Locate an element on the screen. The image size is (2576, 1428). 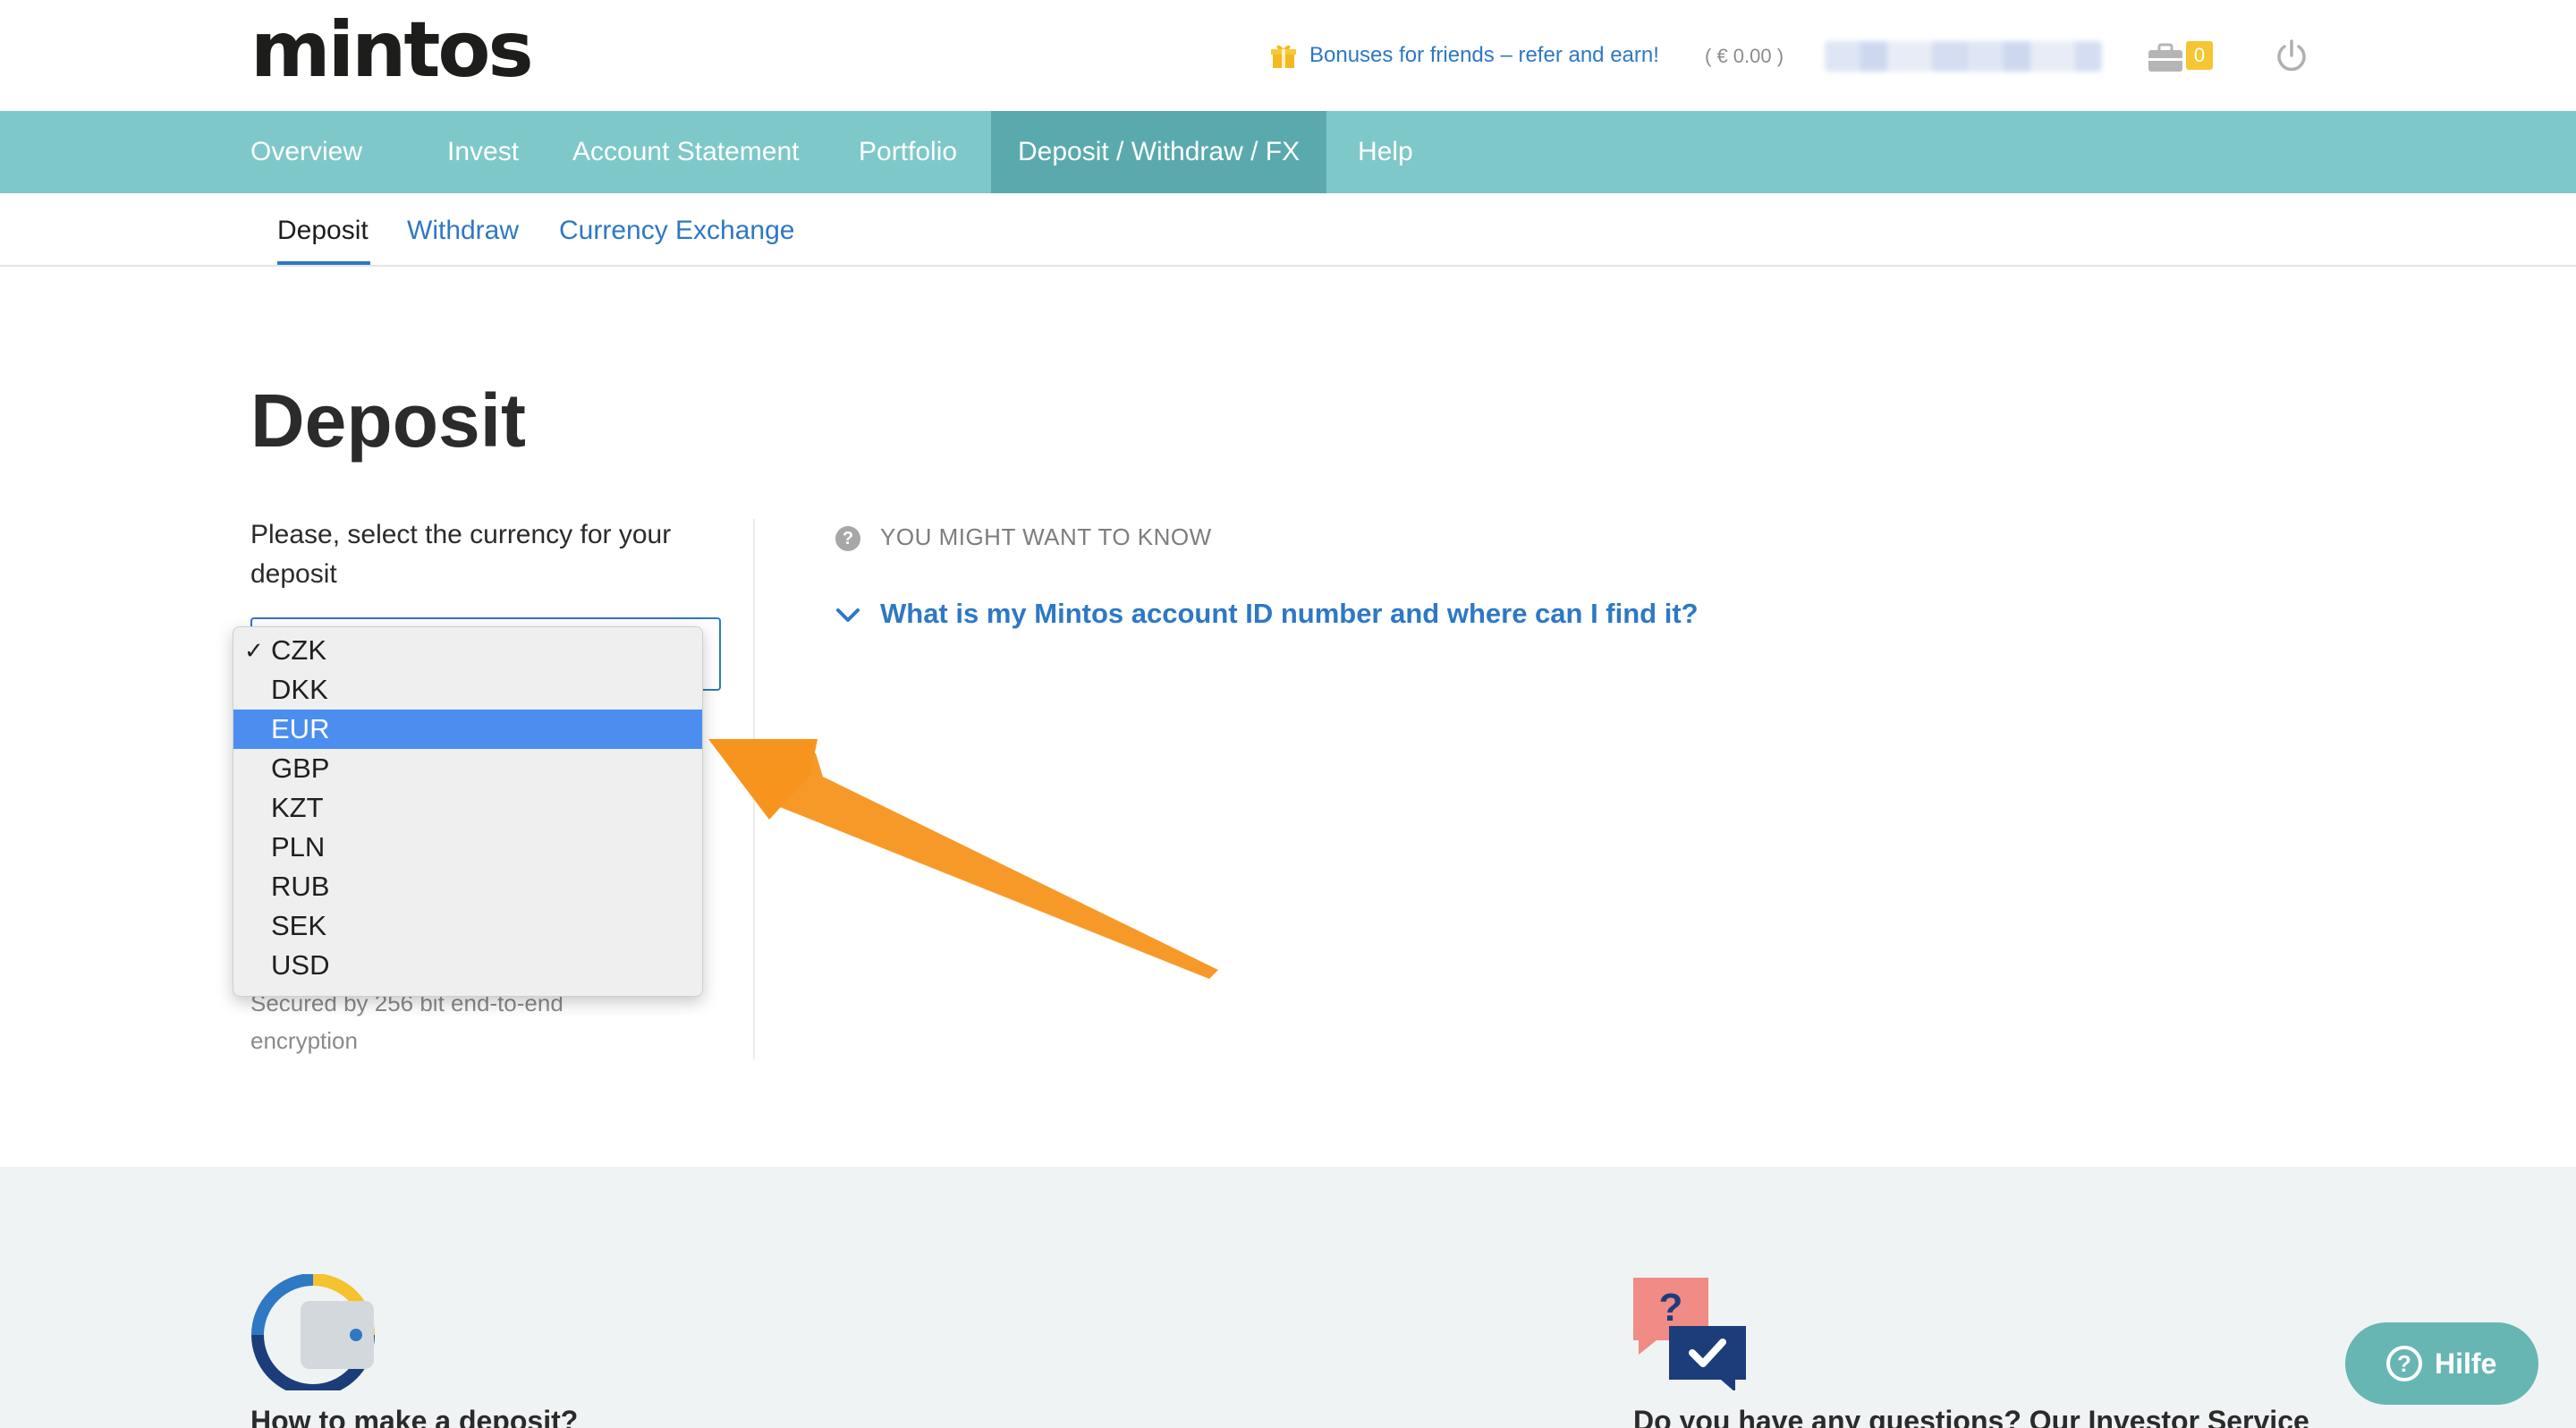
nav-help: Help is located at coordinates (1385, 152).